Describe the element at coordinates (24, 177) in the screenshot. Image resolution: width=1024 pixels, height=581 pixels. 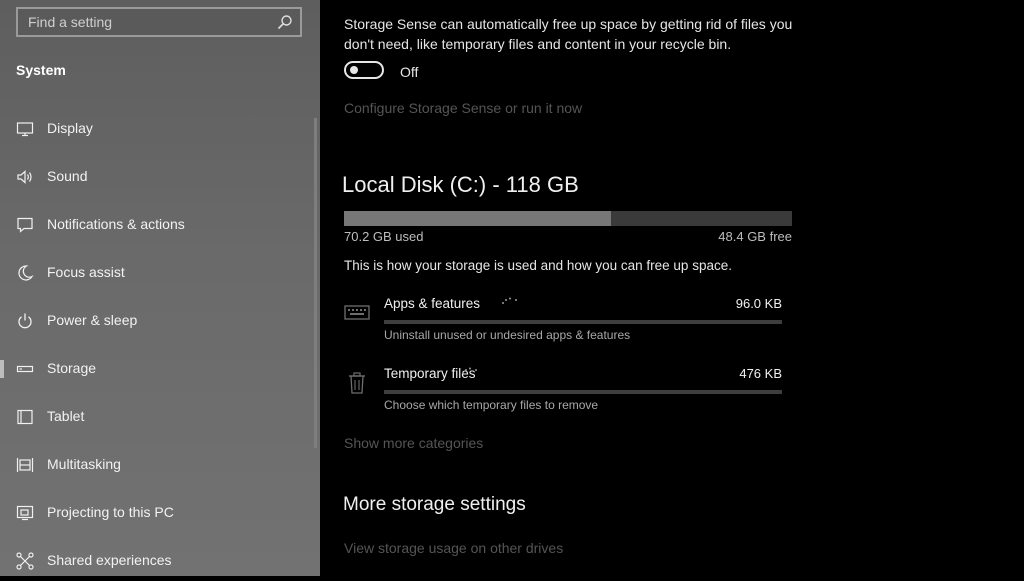
I see `speaker-icon` at that location.